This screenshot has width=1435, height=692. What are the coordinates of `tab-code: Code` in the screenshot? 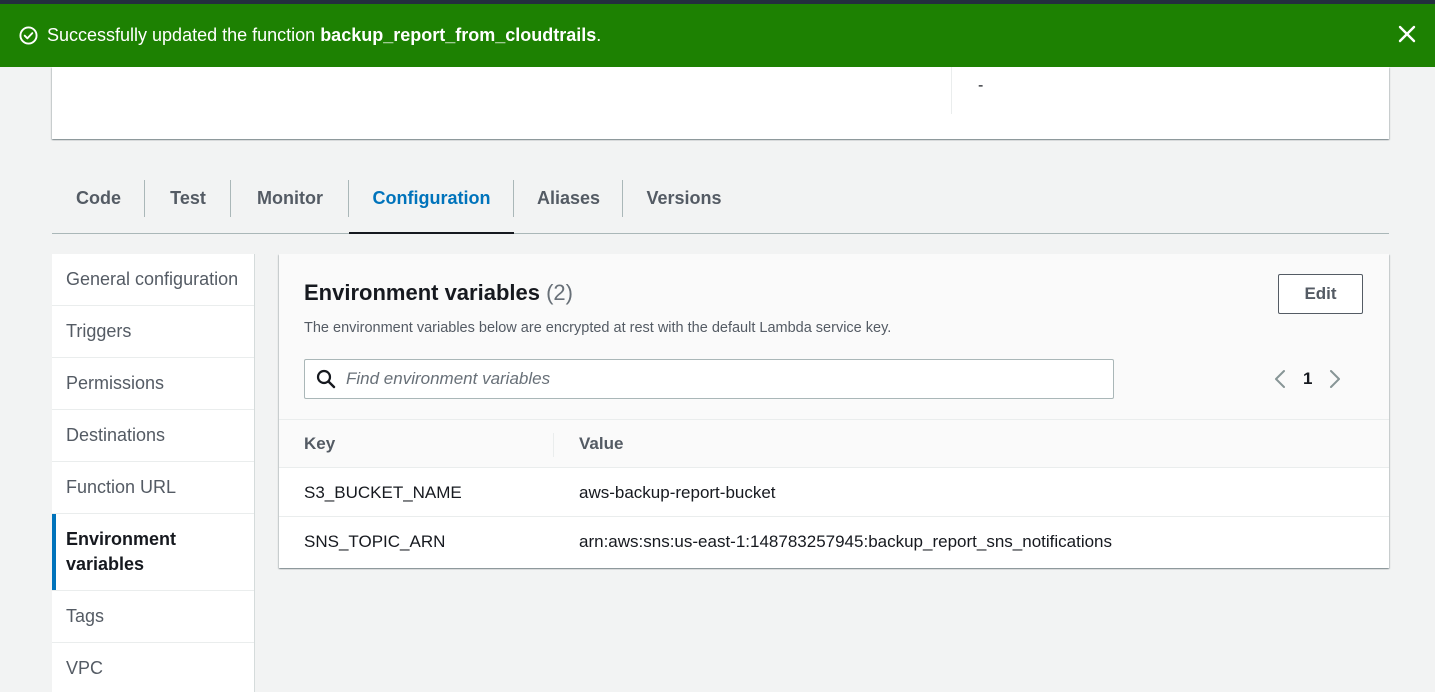 It's located at (98, 198).